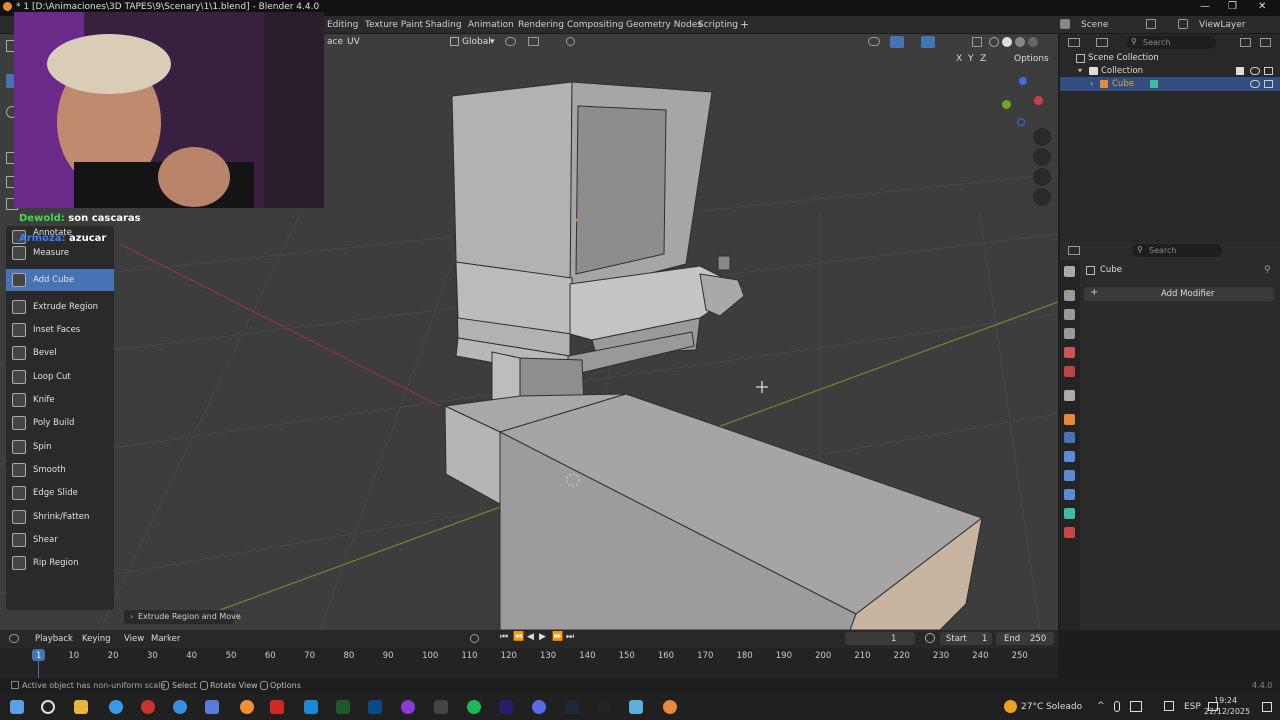 The width and height of the screenshot is (1280, 720). What do you see at coordinates (539, 707) in the screenshot?
I see `discord-icon` at bounding box center [539, 707].